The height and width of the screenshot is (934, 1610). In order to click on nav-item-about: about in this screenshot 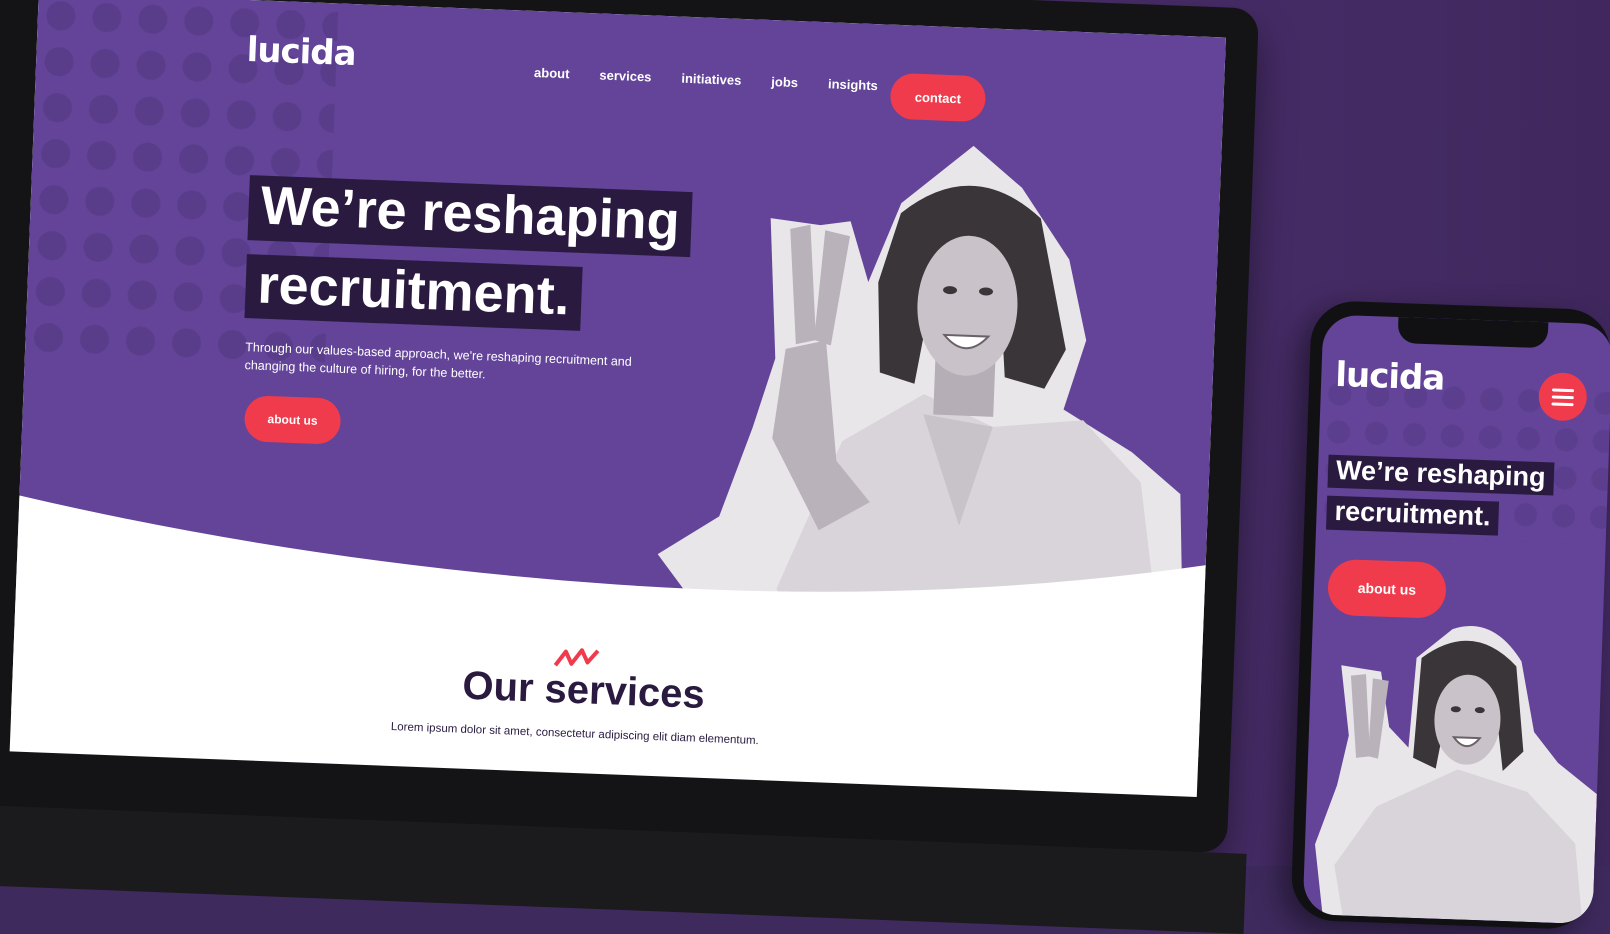, I will do `click(552, 73)`.